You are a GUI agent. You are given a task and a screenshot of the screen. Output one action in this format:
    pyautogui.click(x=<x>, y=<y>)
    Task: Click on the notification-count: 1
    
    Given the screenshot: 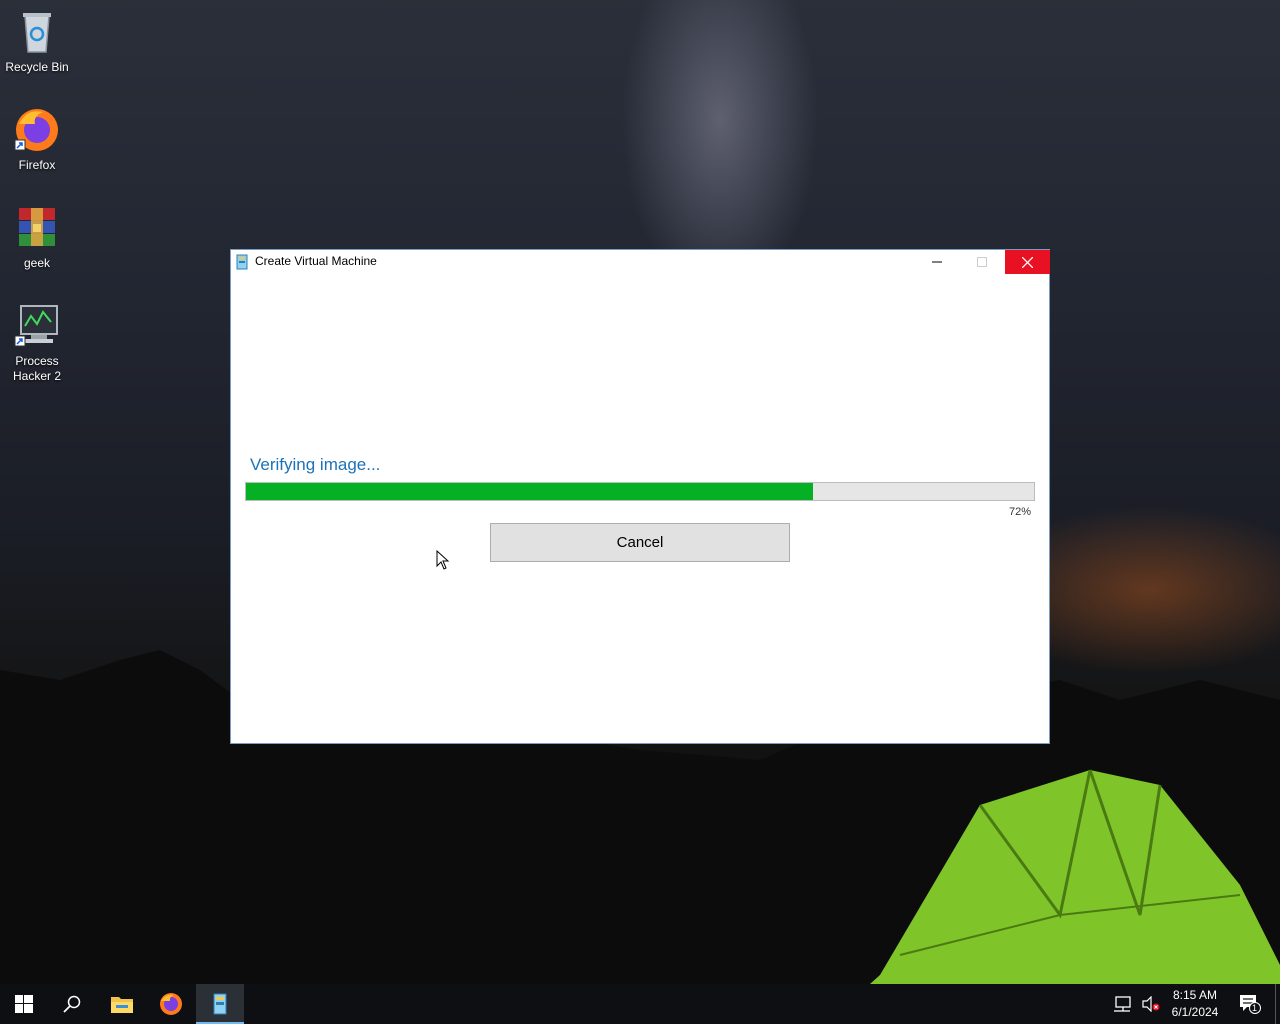 What is the action you would take?
    pyautogui.click(x=1255, y=1008)
    